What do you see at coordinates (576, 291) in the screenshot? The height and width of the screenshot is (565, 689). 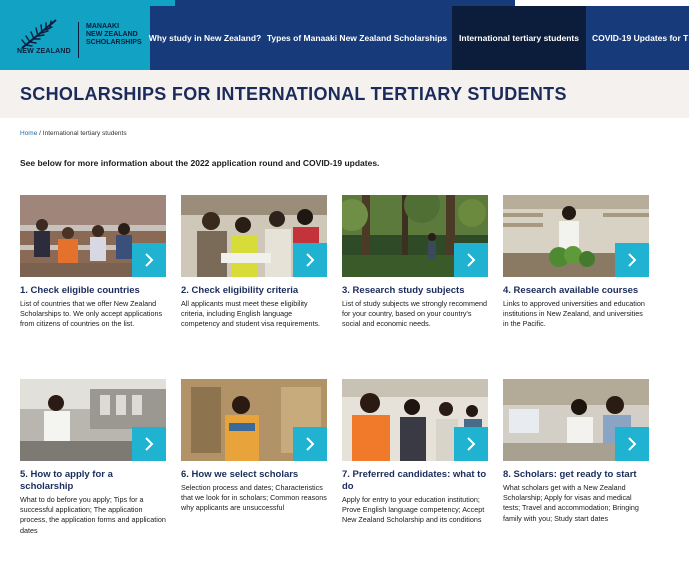 I see `card-title: 4. Research available courses` at bounding box center [576, 291].